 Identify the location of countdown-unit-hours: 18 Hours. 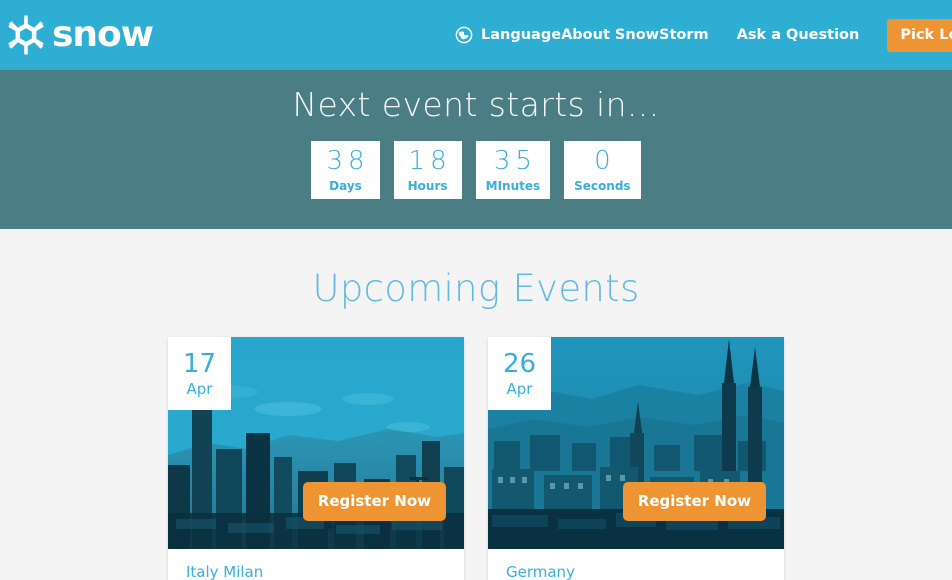
(427, 170).